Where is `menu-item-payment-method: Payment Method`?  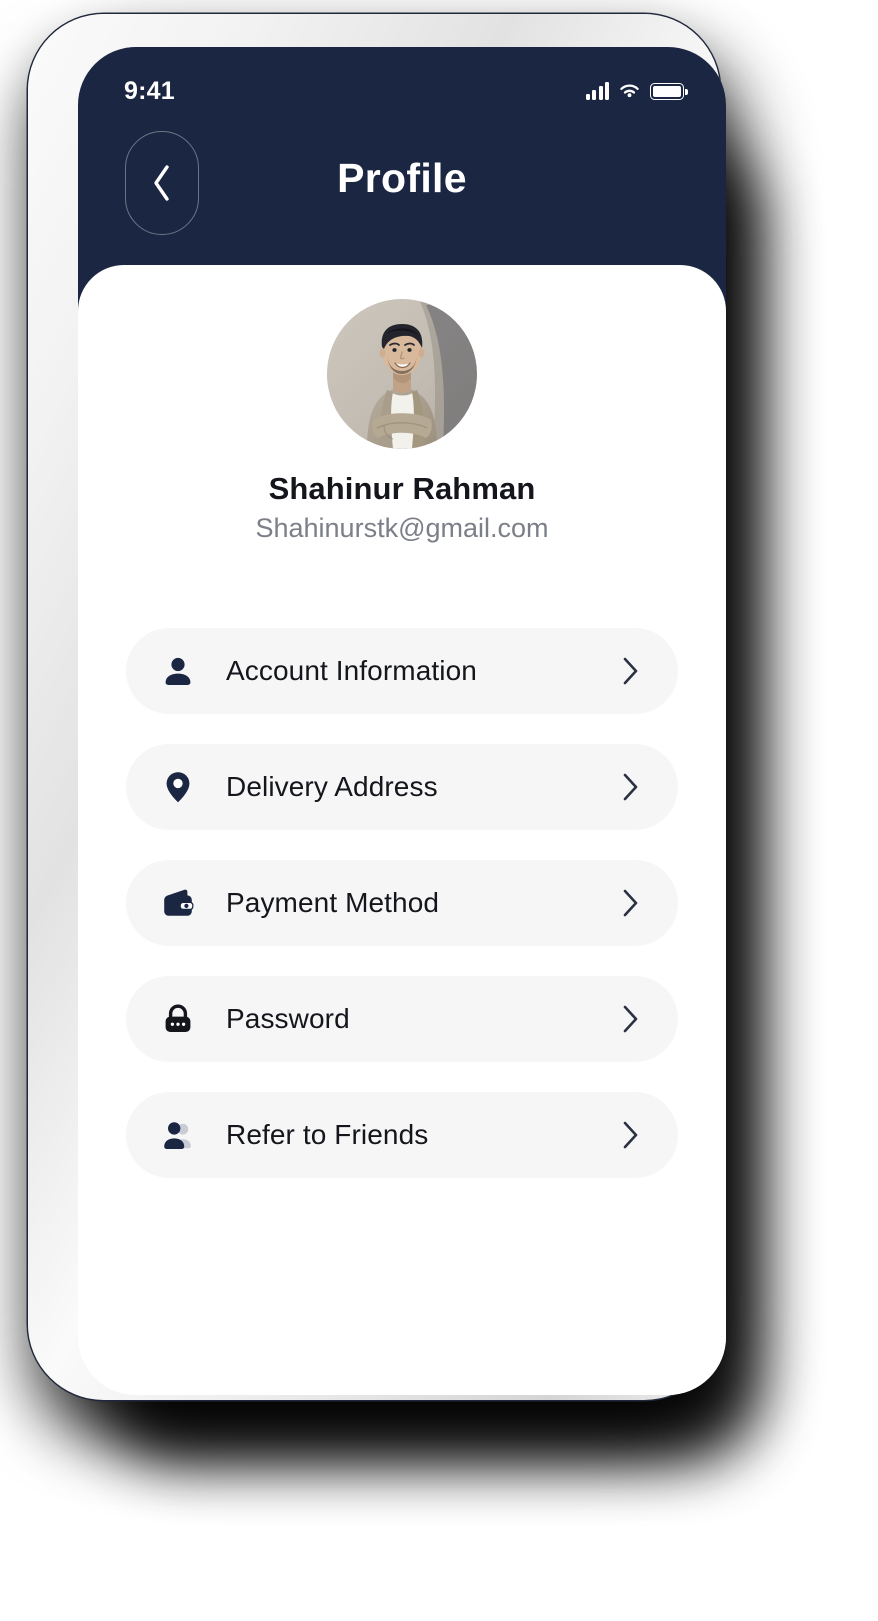 menu-item-payment-method: Payment Method is located at coordinates (402, 903).